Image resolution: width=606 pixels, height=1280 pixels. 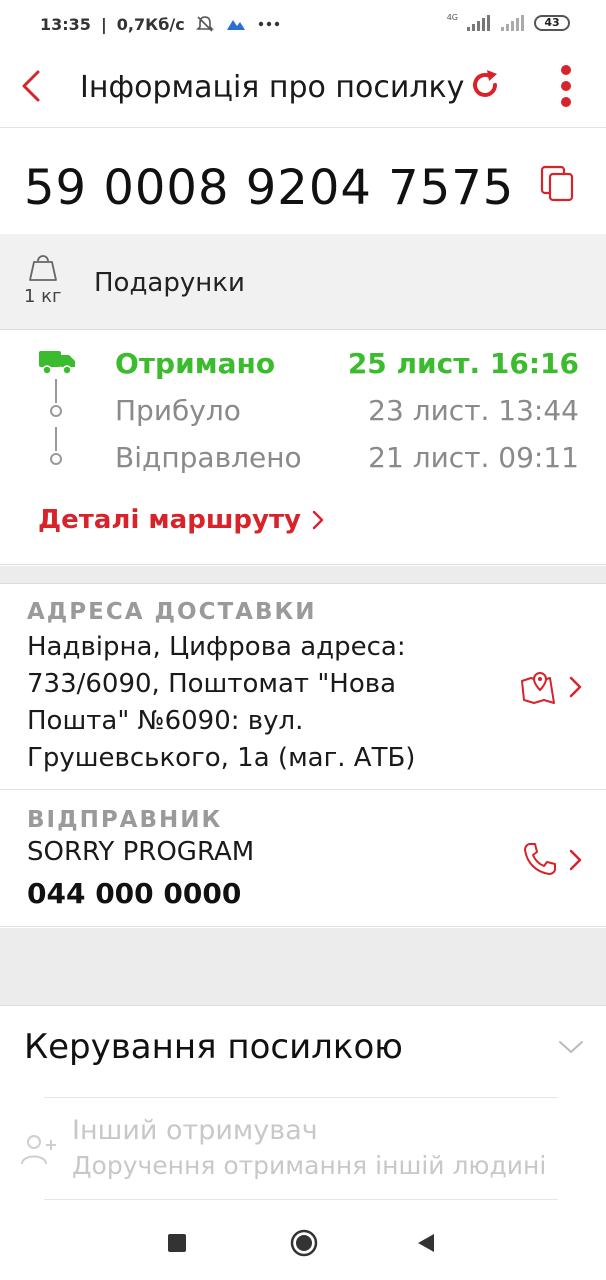 I want to click on delivery-address-label: АДРЕСА ДОСТАВКИ, so click(x=172, y=612).